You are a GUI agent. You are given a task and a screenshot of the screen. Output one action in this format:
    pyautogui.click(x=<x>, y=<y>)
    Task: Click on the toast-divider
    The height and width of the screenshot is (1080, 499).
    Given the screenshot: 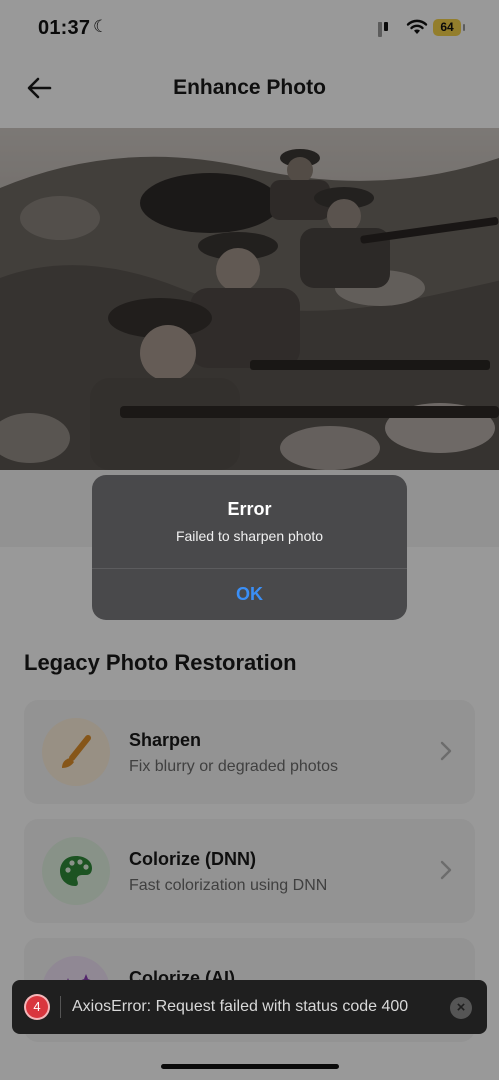 What is the action you would take?
    pyautogui.click(x=60, y=1007)
    